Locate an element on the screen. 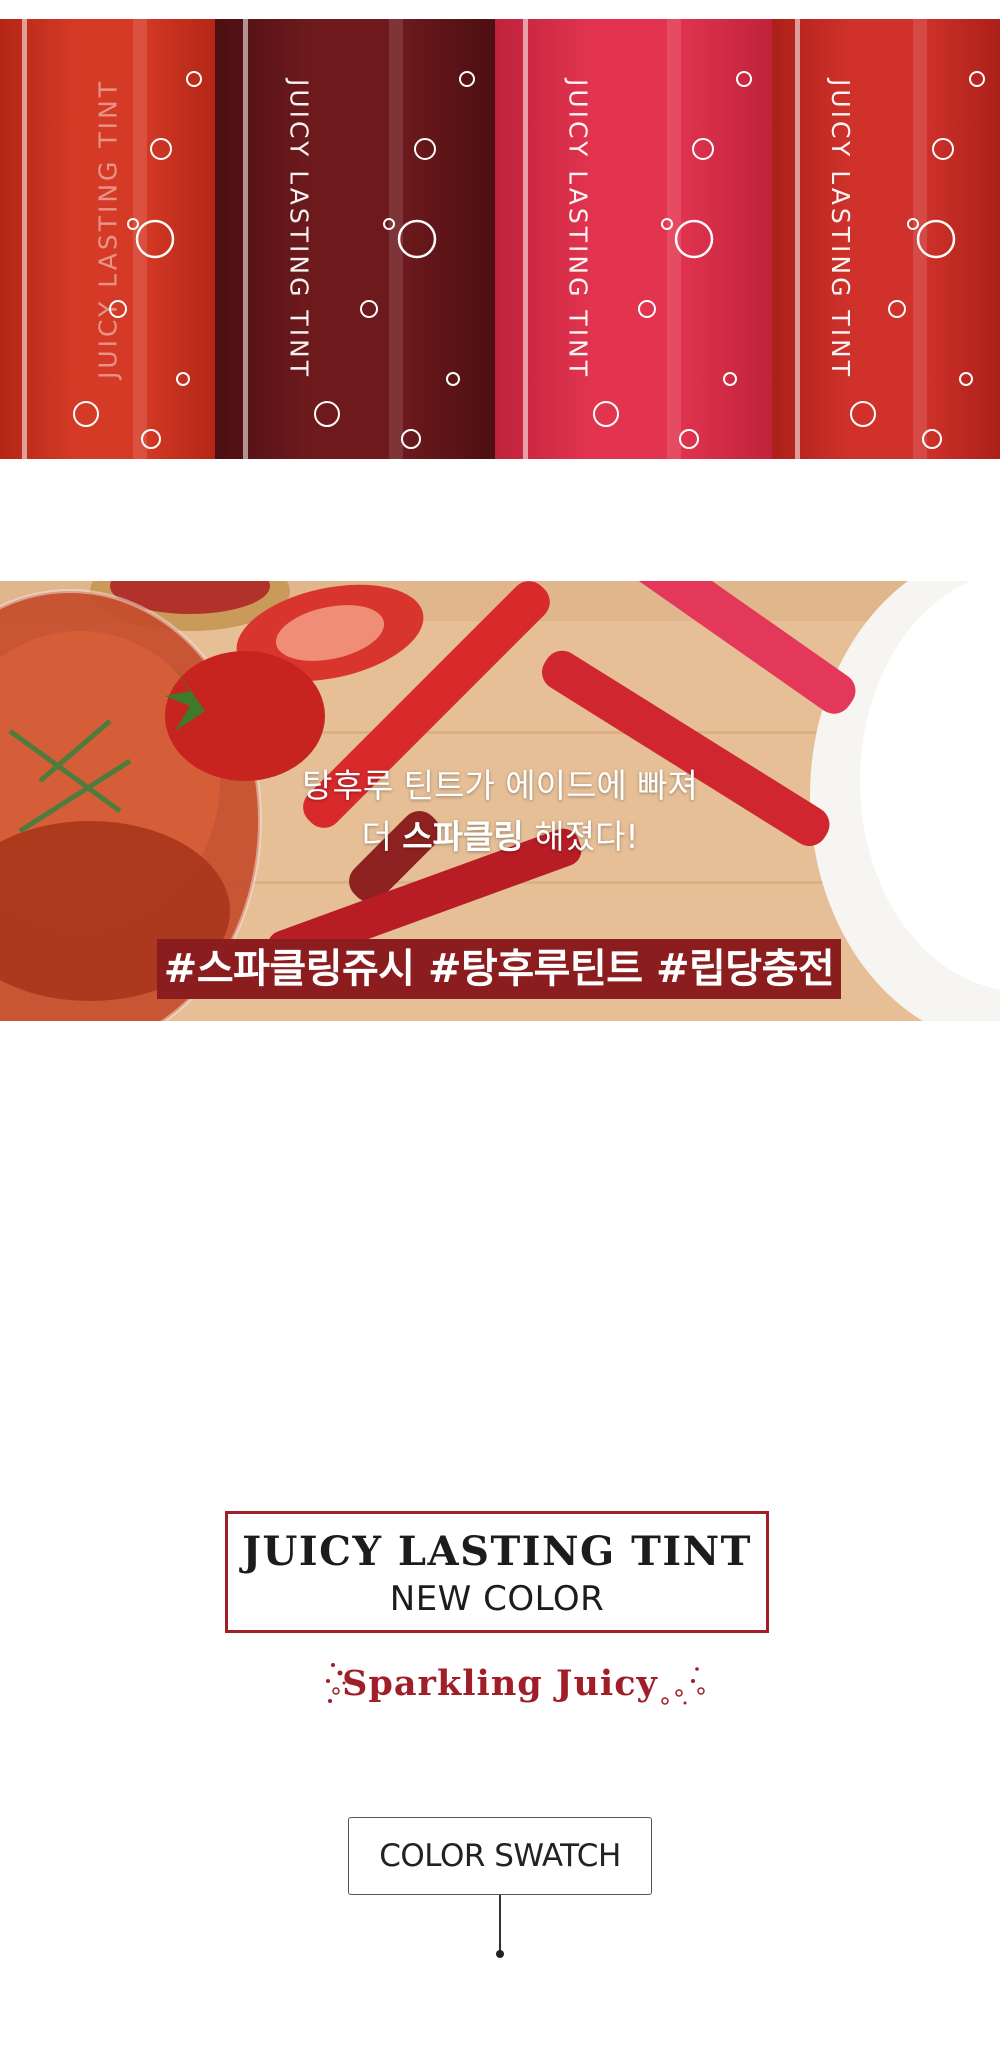 The height and width of the screenshot is (2051, 1000). cherry-icon is located at coordinates (137, 260).